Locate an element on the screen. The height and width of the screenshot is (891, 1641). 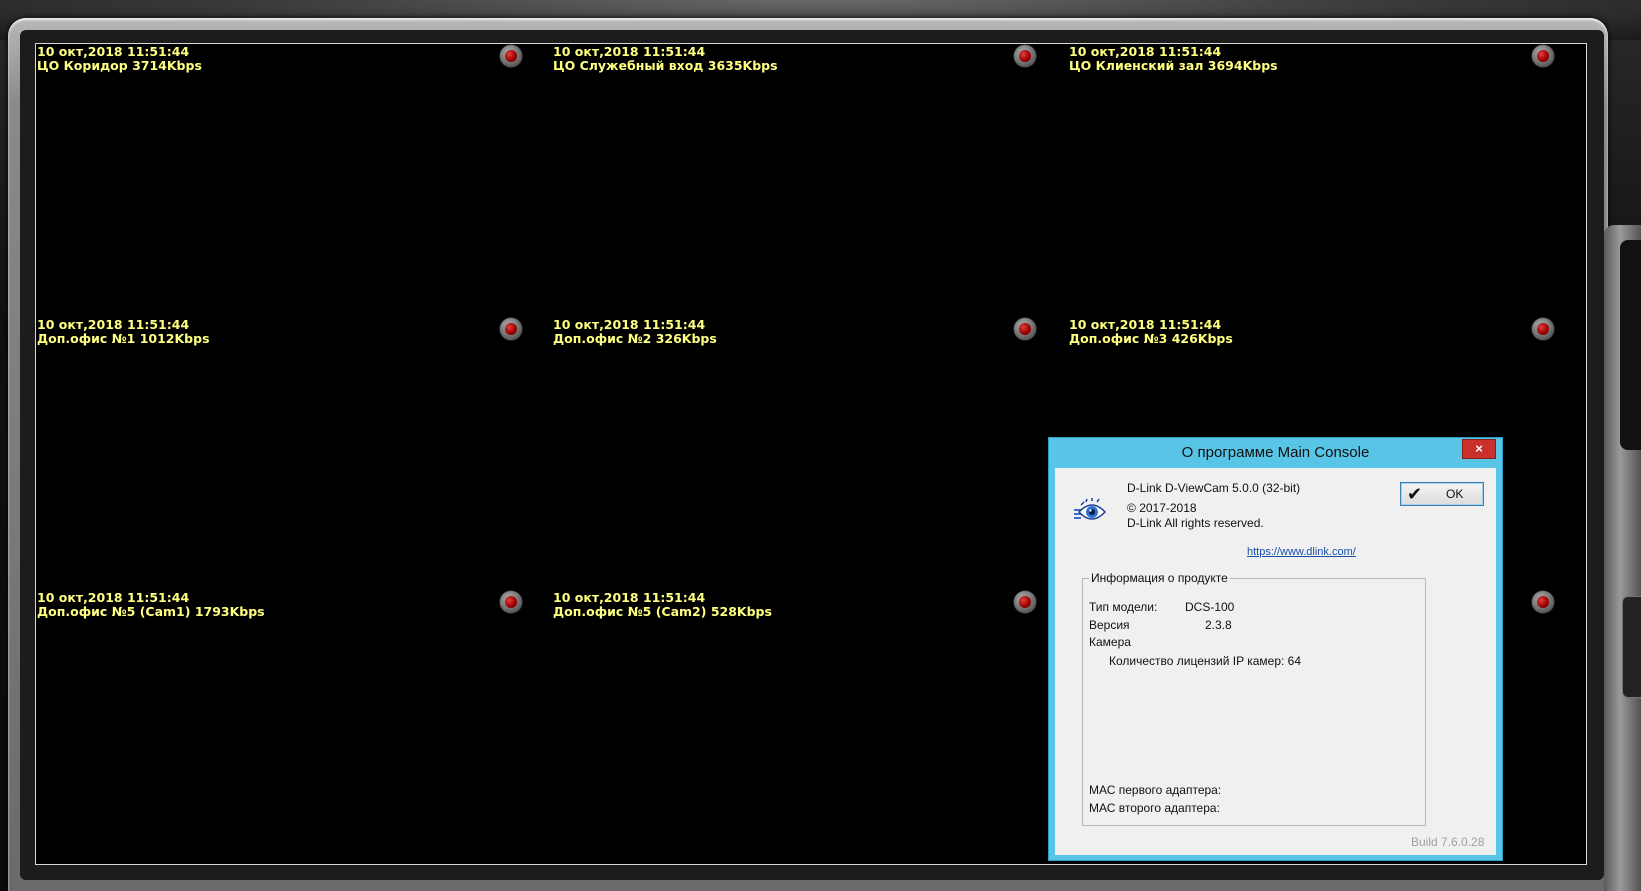
website-link: https://www.dlink.com/ is located at coordinates (1301, 552).